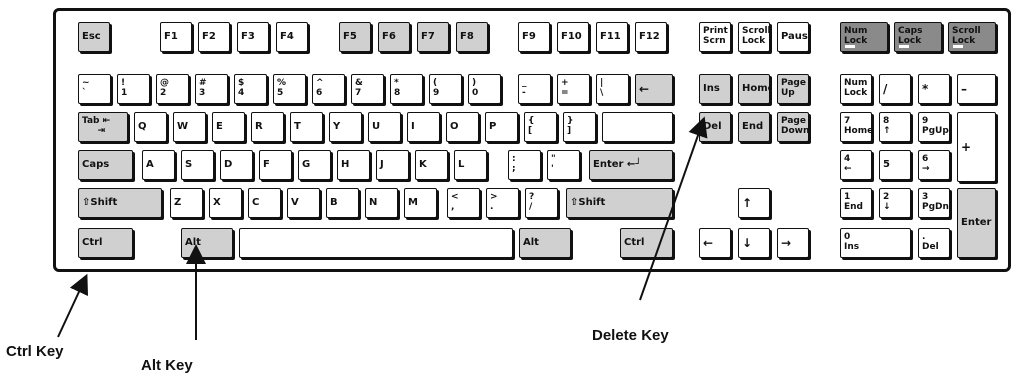 The image size is (1014, 377). Describe the element at coordinates (630, 335) in the screenshot. I see `delete-key-callout: Delete Key` at that location.